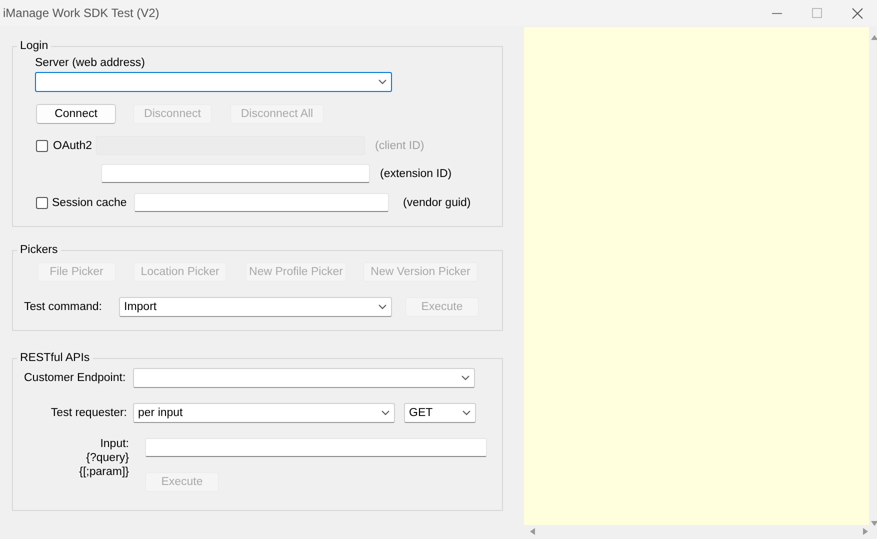 Image resolution: width=877 pixels, height=539 pixels. What do you see at coordinates (88, 413) in the screenshot?
I see `field-label: Test requester:` at bounding box center [88, 413].